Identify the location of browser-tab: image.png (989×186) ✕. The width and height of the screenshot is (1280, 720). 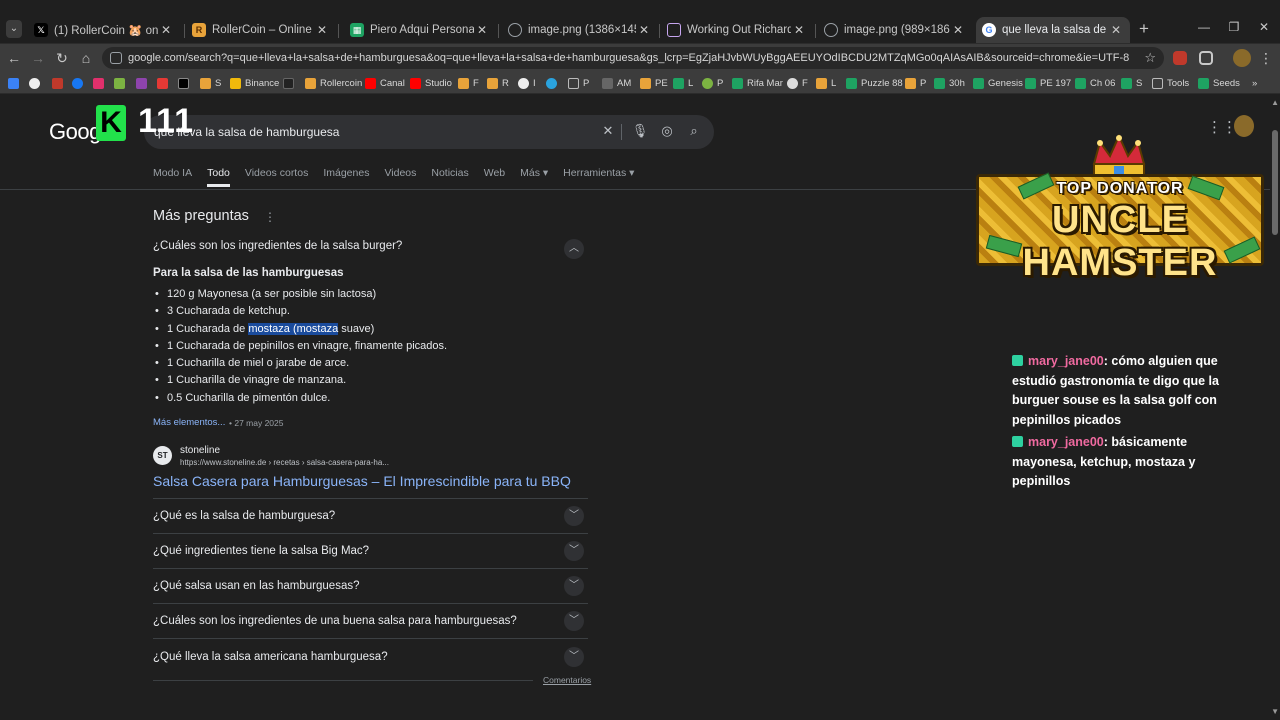
(895, 30).